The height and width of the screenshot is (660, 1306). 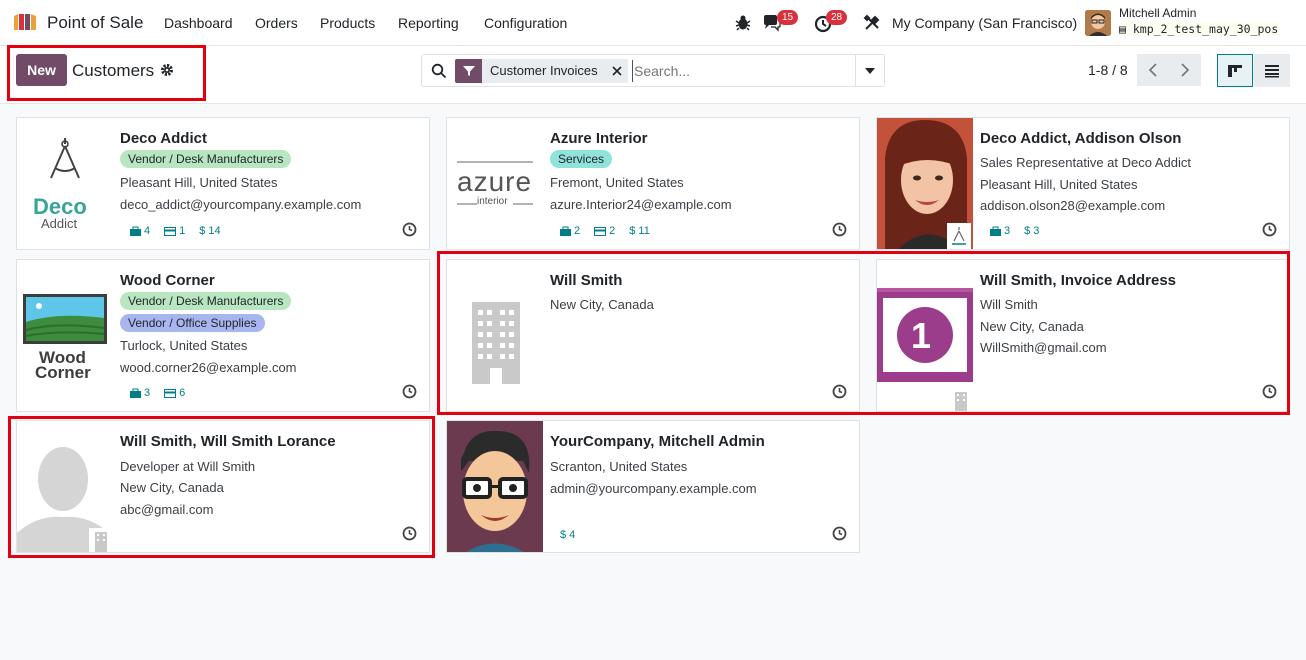 I want to click on pager-value: 1-8 / 8, so click(x=1108, y=70).